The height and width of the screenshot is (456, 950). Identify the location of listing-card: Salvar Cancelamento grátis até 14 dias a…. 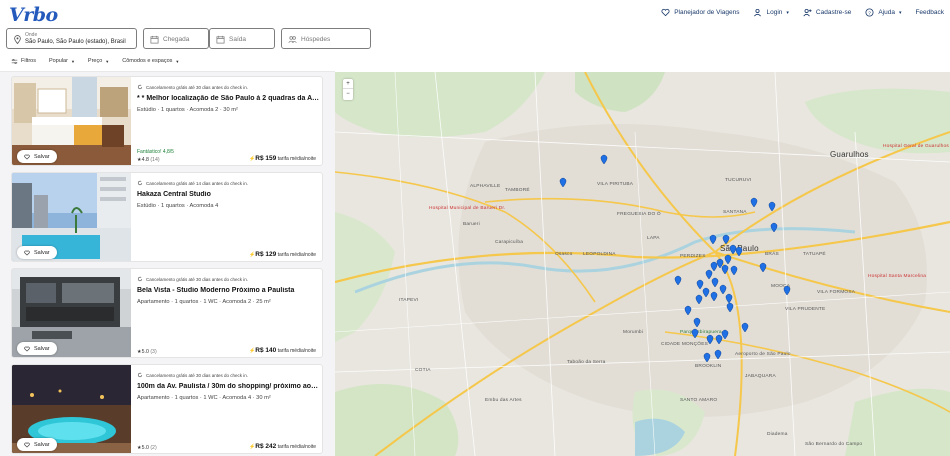
(167, 217).